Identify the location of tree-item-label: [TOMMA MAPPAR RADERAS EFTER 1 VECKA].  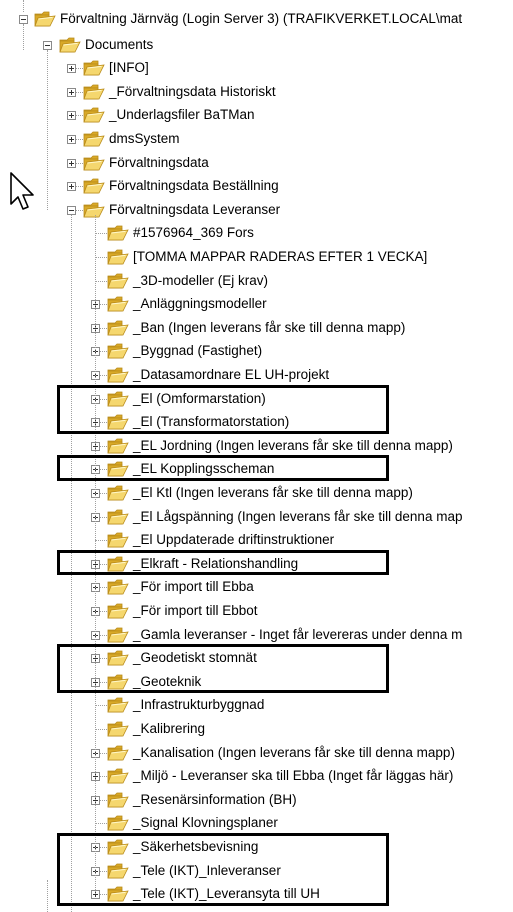
(280, 256).